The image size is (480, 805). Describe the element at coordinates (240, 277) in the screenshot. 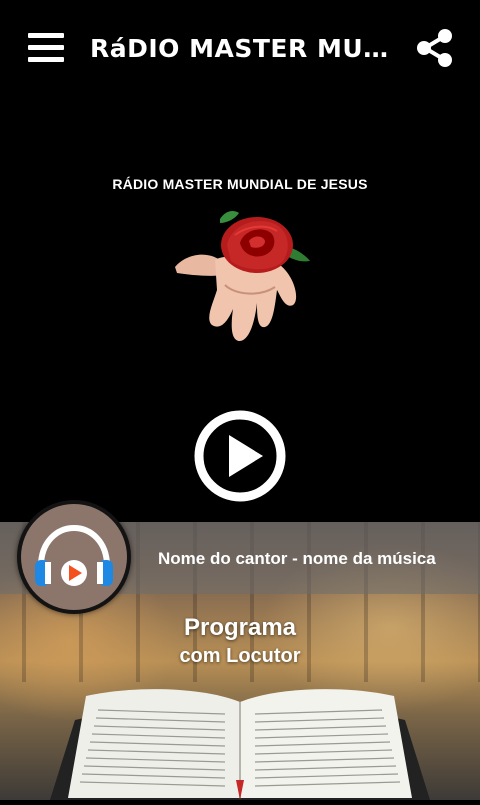

I see `station-logo-rose-hand` at that location.